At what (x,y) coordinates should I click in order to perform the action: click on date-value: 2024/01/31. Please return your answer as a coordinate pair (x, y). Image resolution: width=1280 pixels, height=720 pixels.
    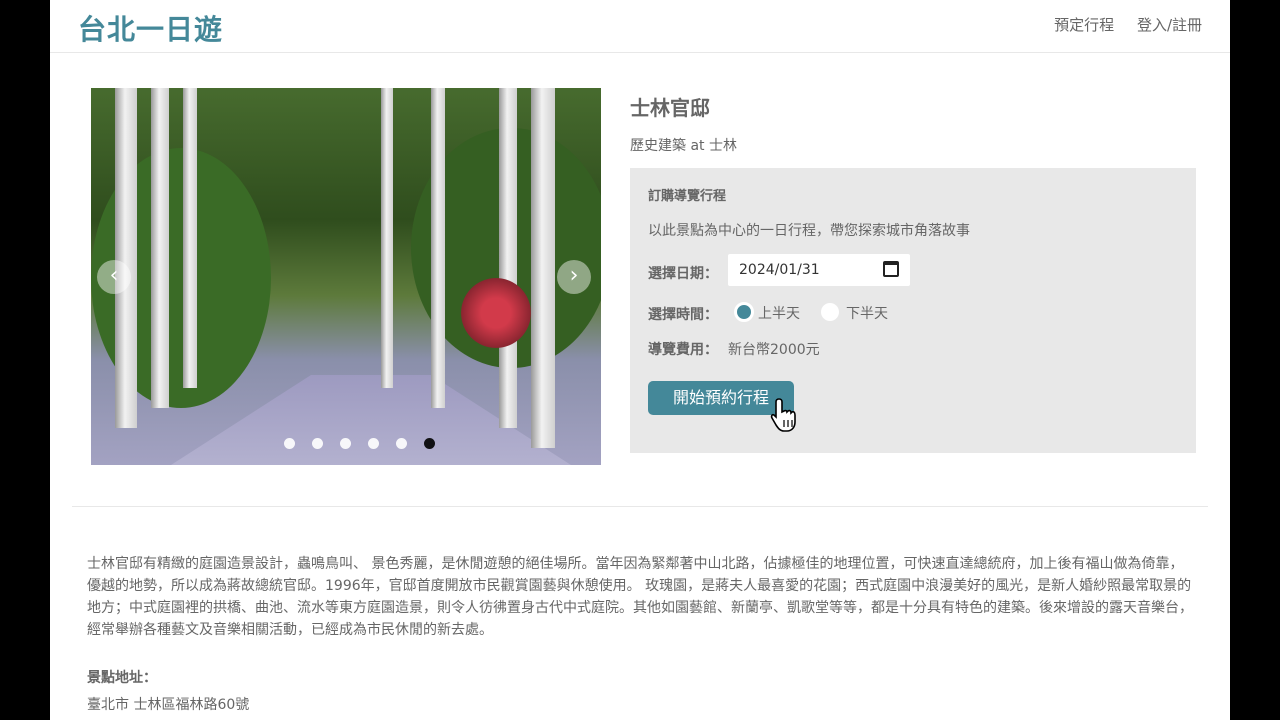
    Looking at the image, I should click on (779, 270).